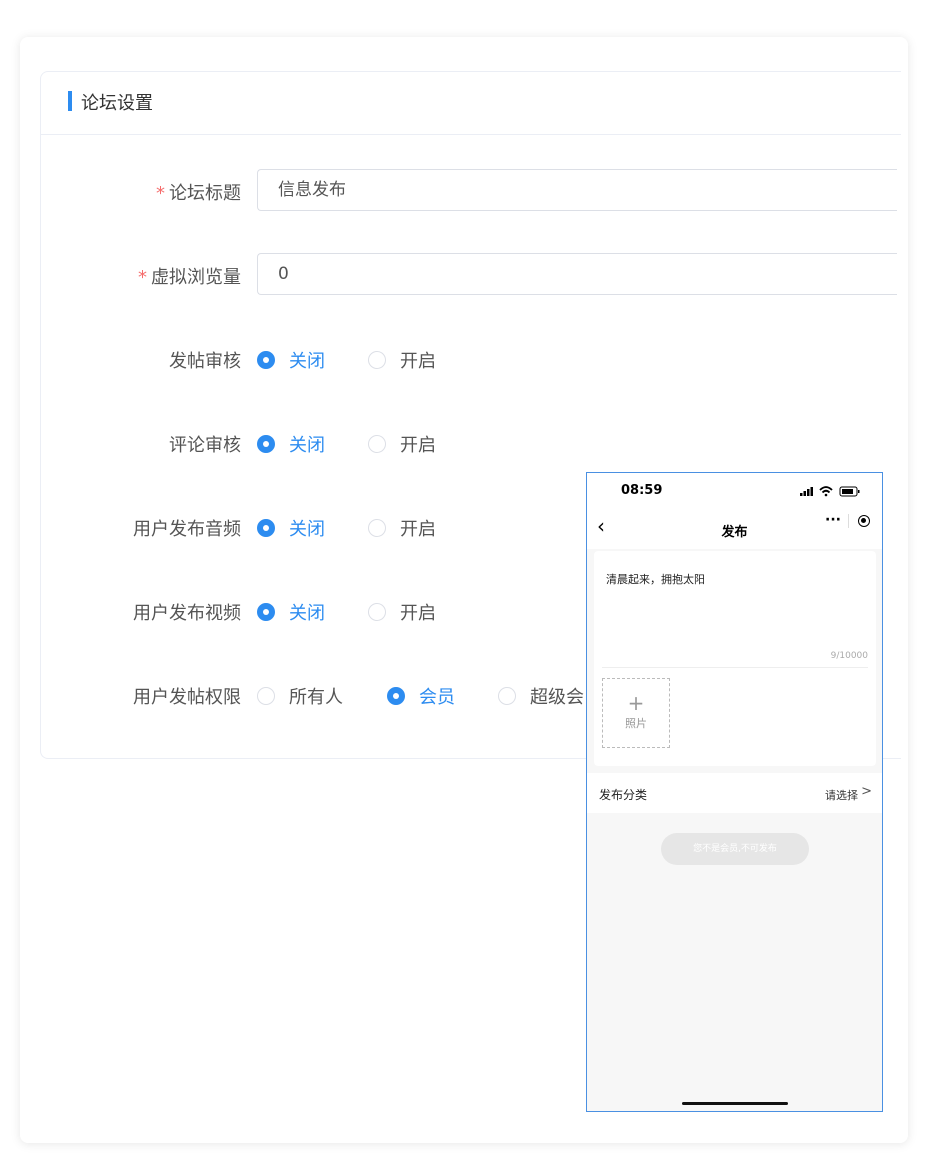 This screenshot has width=927, height=1176. I want to click on category-selector: 发布分类 请选择 >, so click(734, 793).